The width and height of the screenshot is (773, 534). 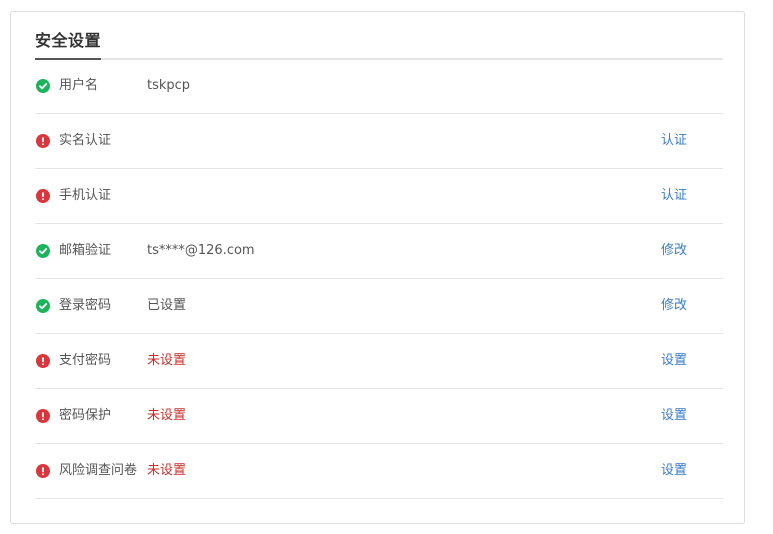 I want to click on row-label: 手机认证, so click(x=85, y=195).